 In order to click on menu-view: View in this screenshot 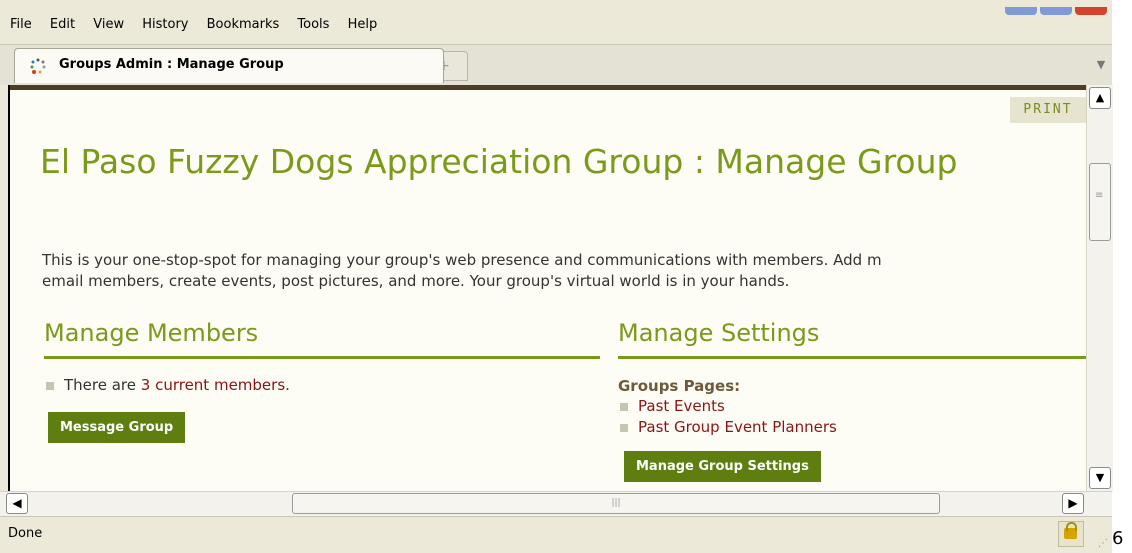, I will do `click(108, 25)`.